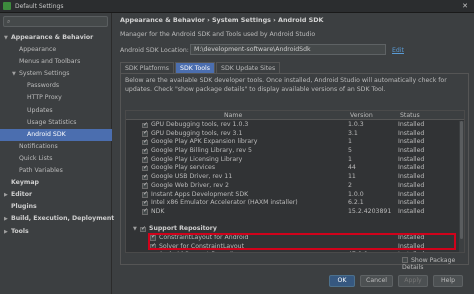  I want to click on scrollbar-thumb, so click(461, 180).